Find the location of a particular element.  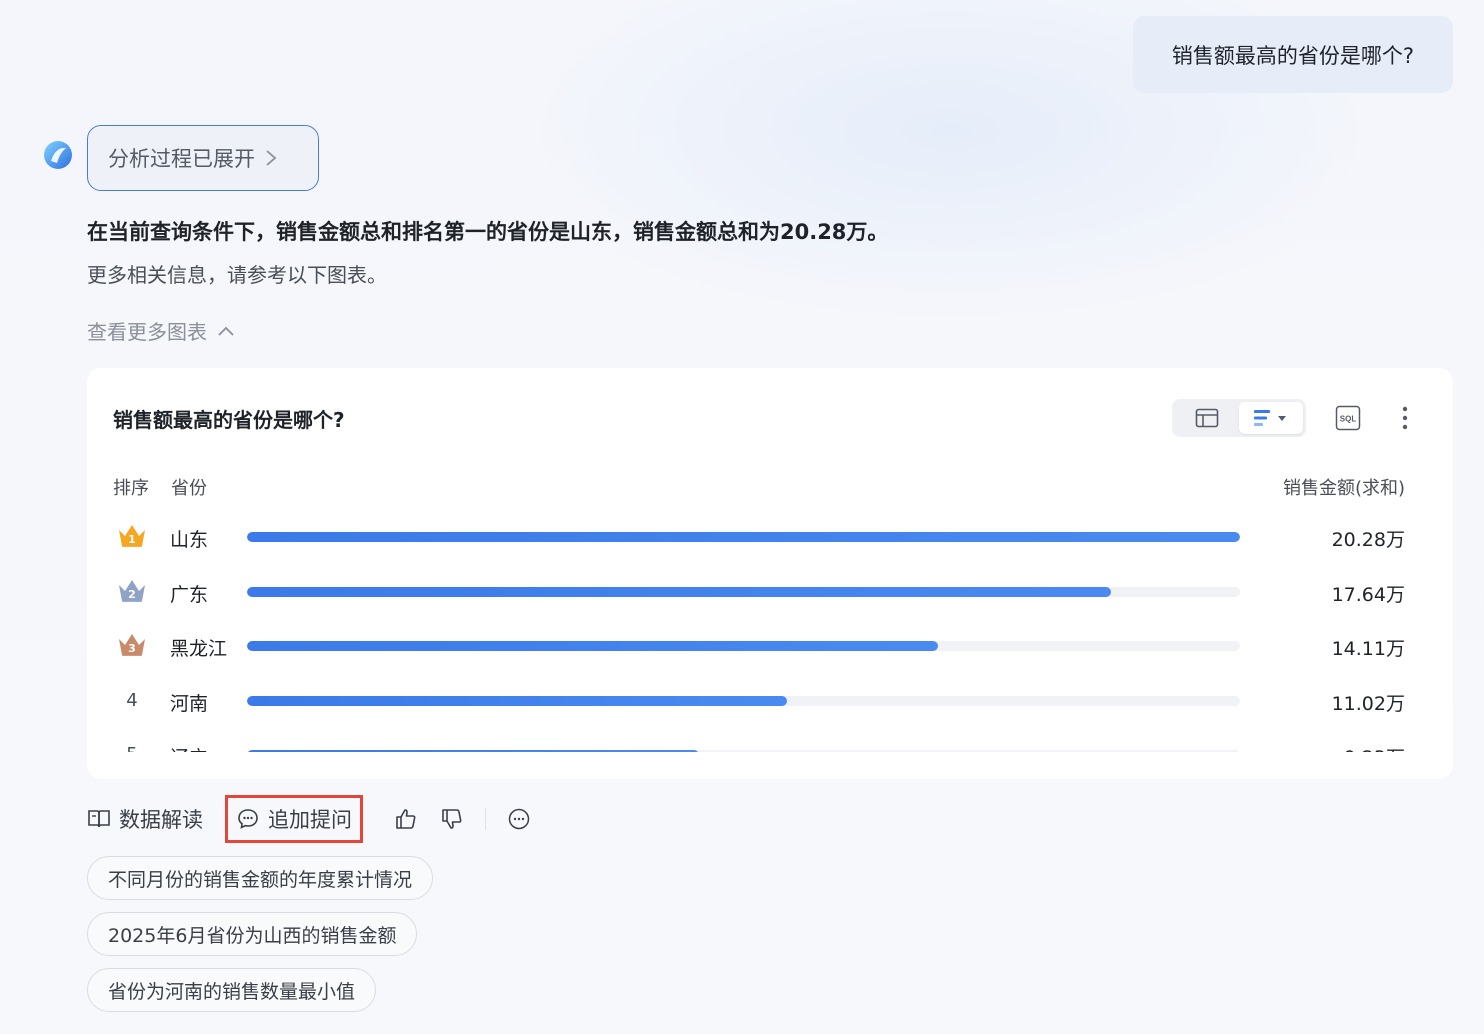

suggestion-chip: 省份为河南的销售数量最小值 is located at coordinates (232, 990).